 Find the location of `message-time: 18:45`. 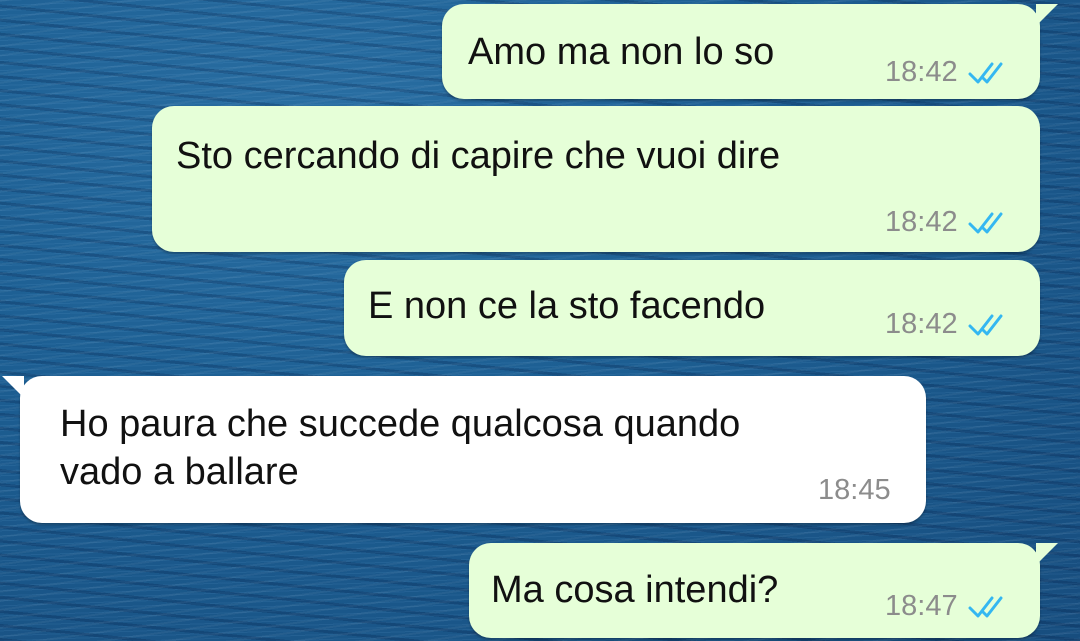

message-time: 18:45 is located at coordinates (854, 490).